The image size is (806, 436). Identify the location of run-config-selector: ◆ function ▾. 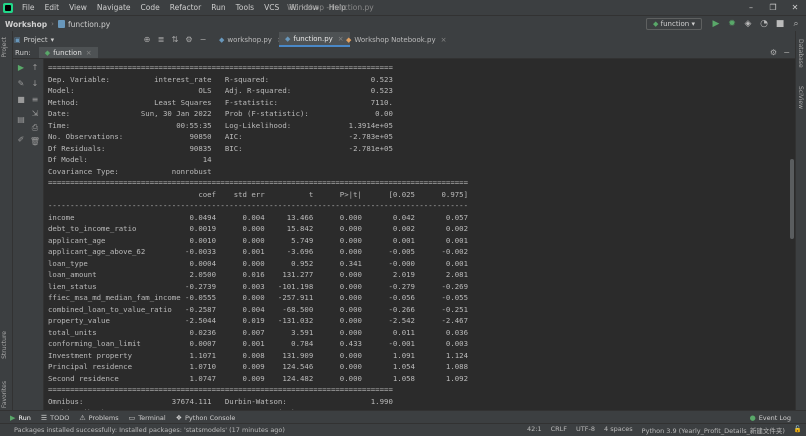
(674, 24).